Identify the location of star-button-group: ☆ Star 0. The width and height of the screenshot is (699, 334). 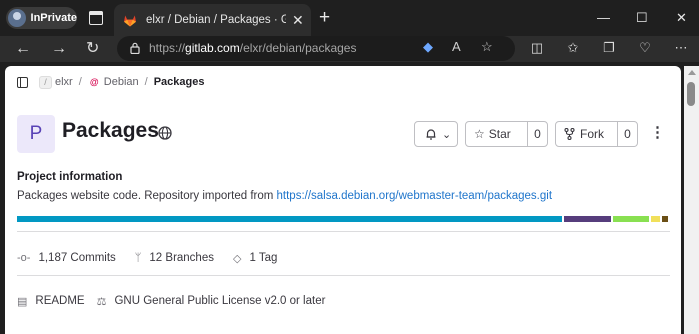
(506, 134).